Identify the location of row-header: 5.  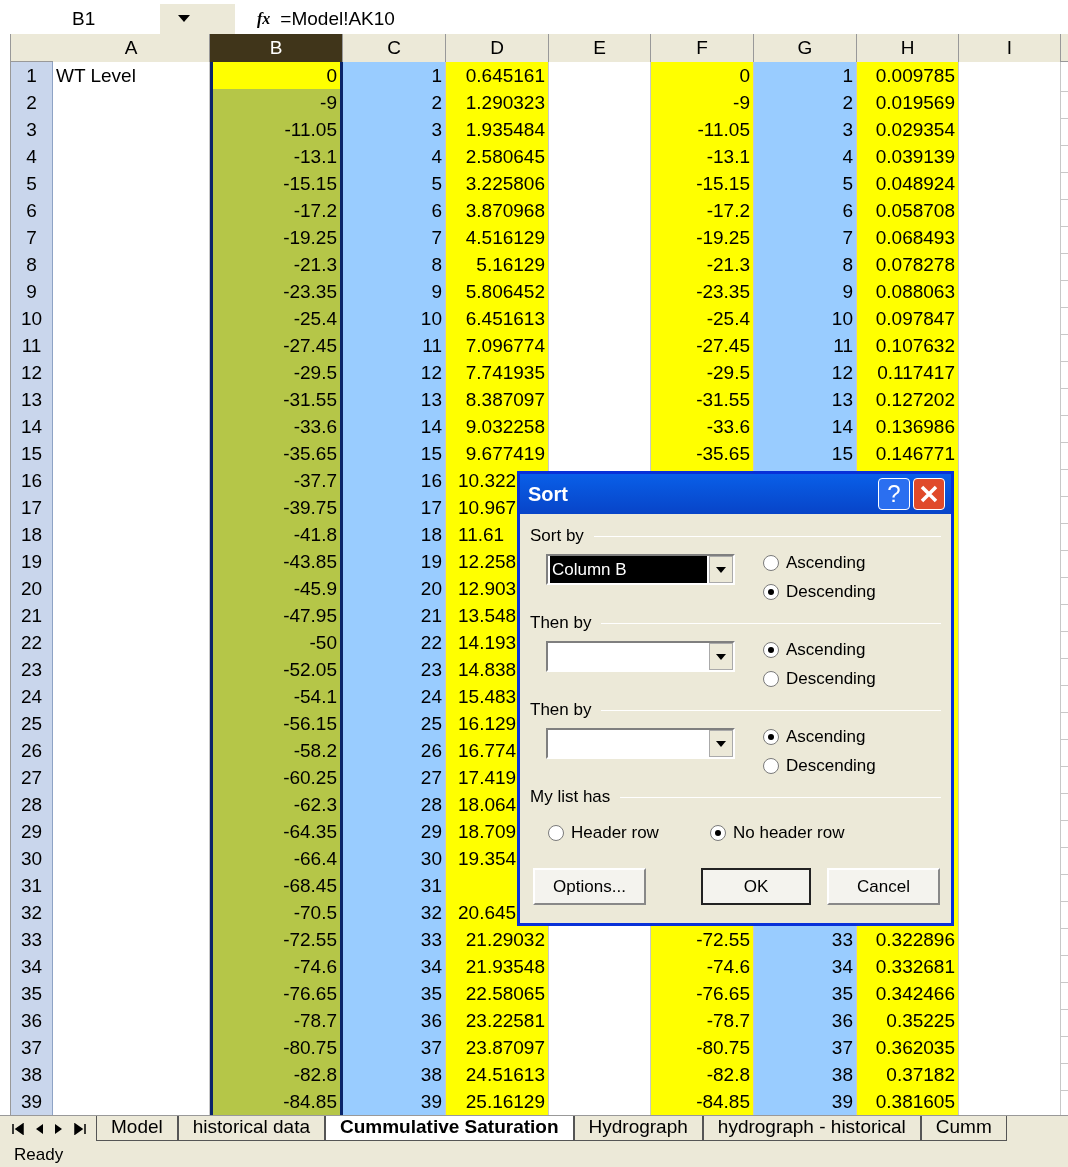
(32, 185).